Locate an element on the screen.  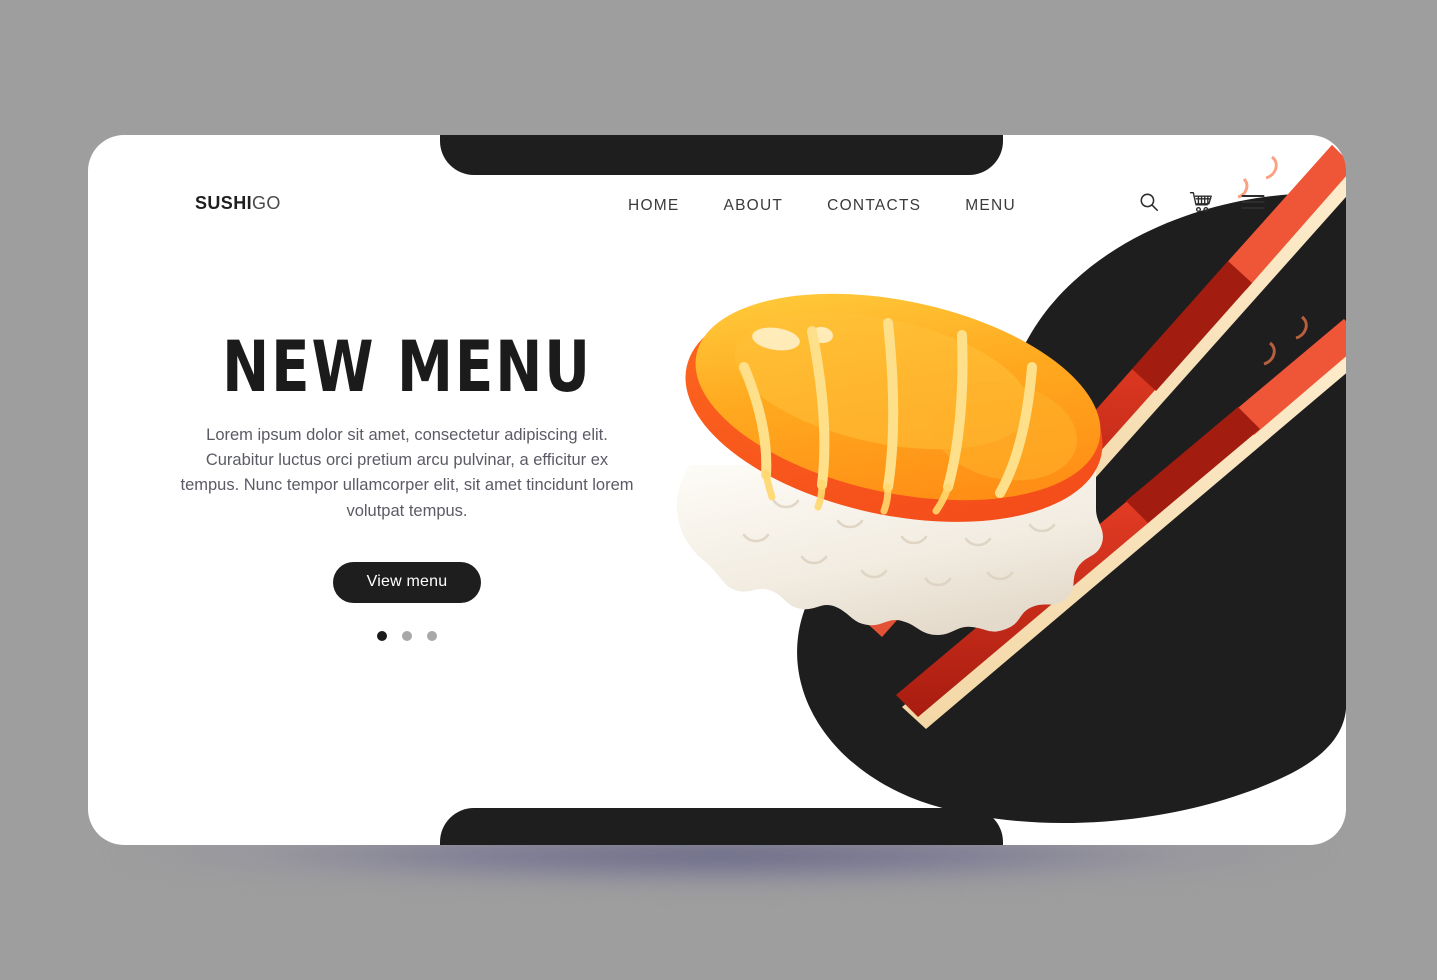
logo: SUSHIGO is located at coordinates (238, 203).